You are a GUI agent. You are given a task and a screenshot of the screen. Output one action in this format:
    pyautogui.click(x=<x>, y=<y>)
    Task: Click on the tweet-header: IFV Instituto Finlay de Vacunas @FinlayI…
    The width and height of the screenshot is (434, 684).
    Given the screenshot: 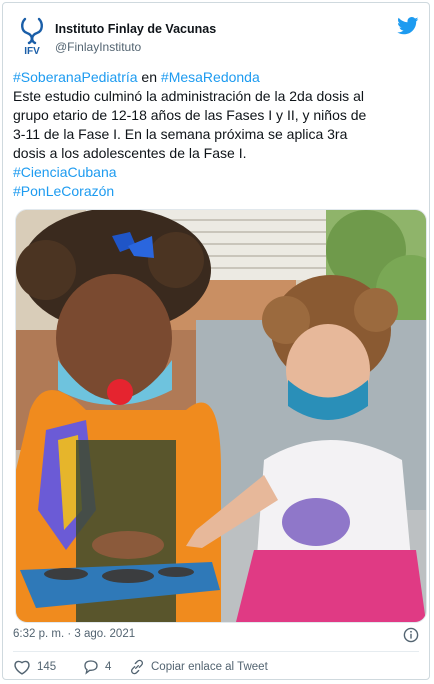 What is the action you would take?
    pyautogui.click(x=216, y=33)
    